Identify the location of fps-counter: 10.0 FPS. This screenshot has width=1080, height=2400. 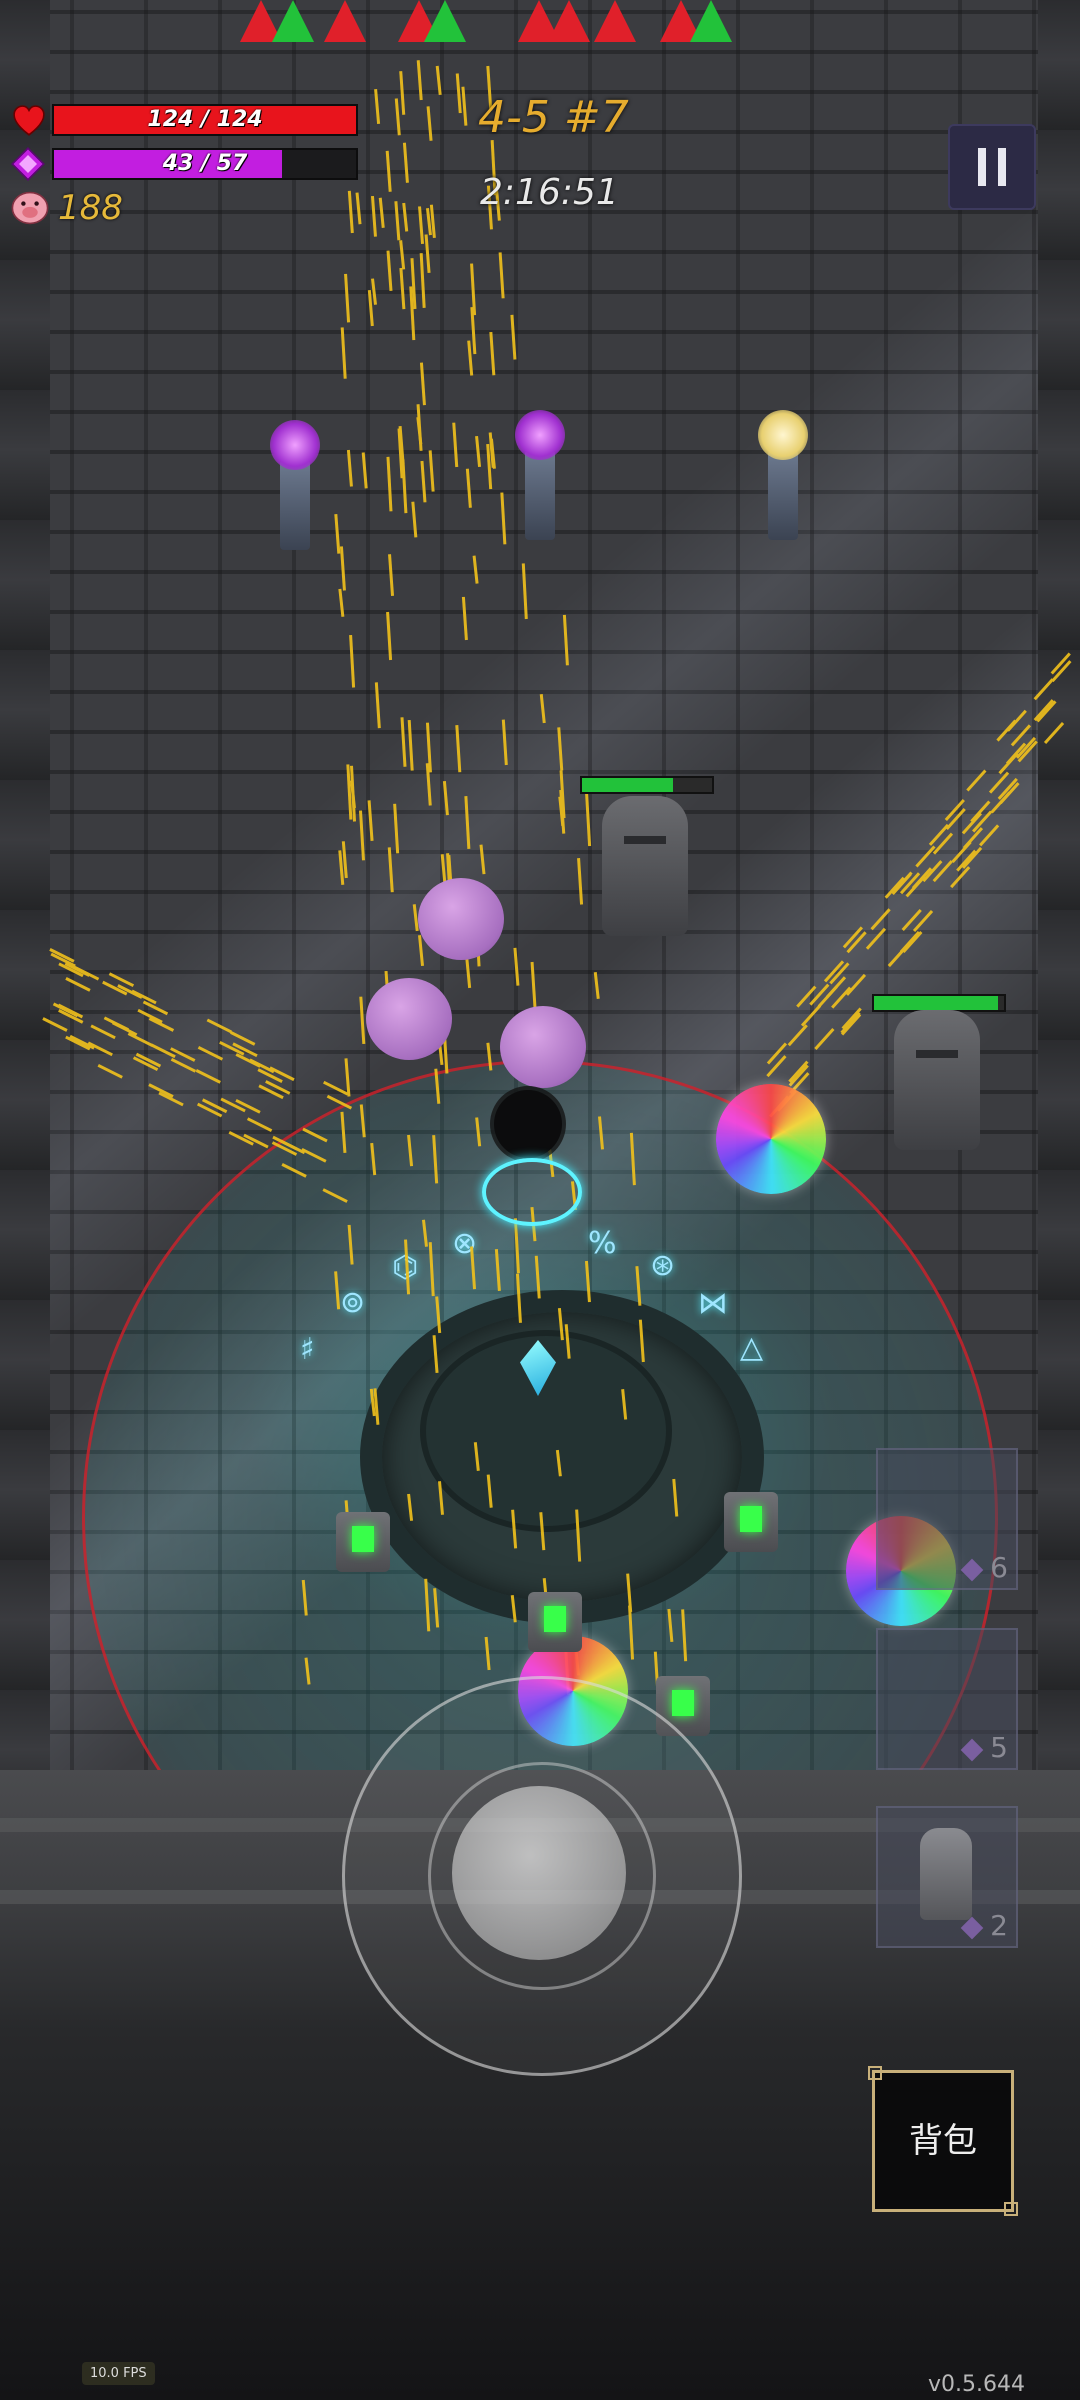
(118, 2373).